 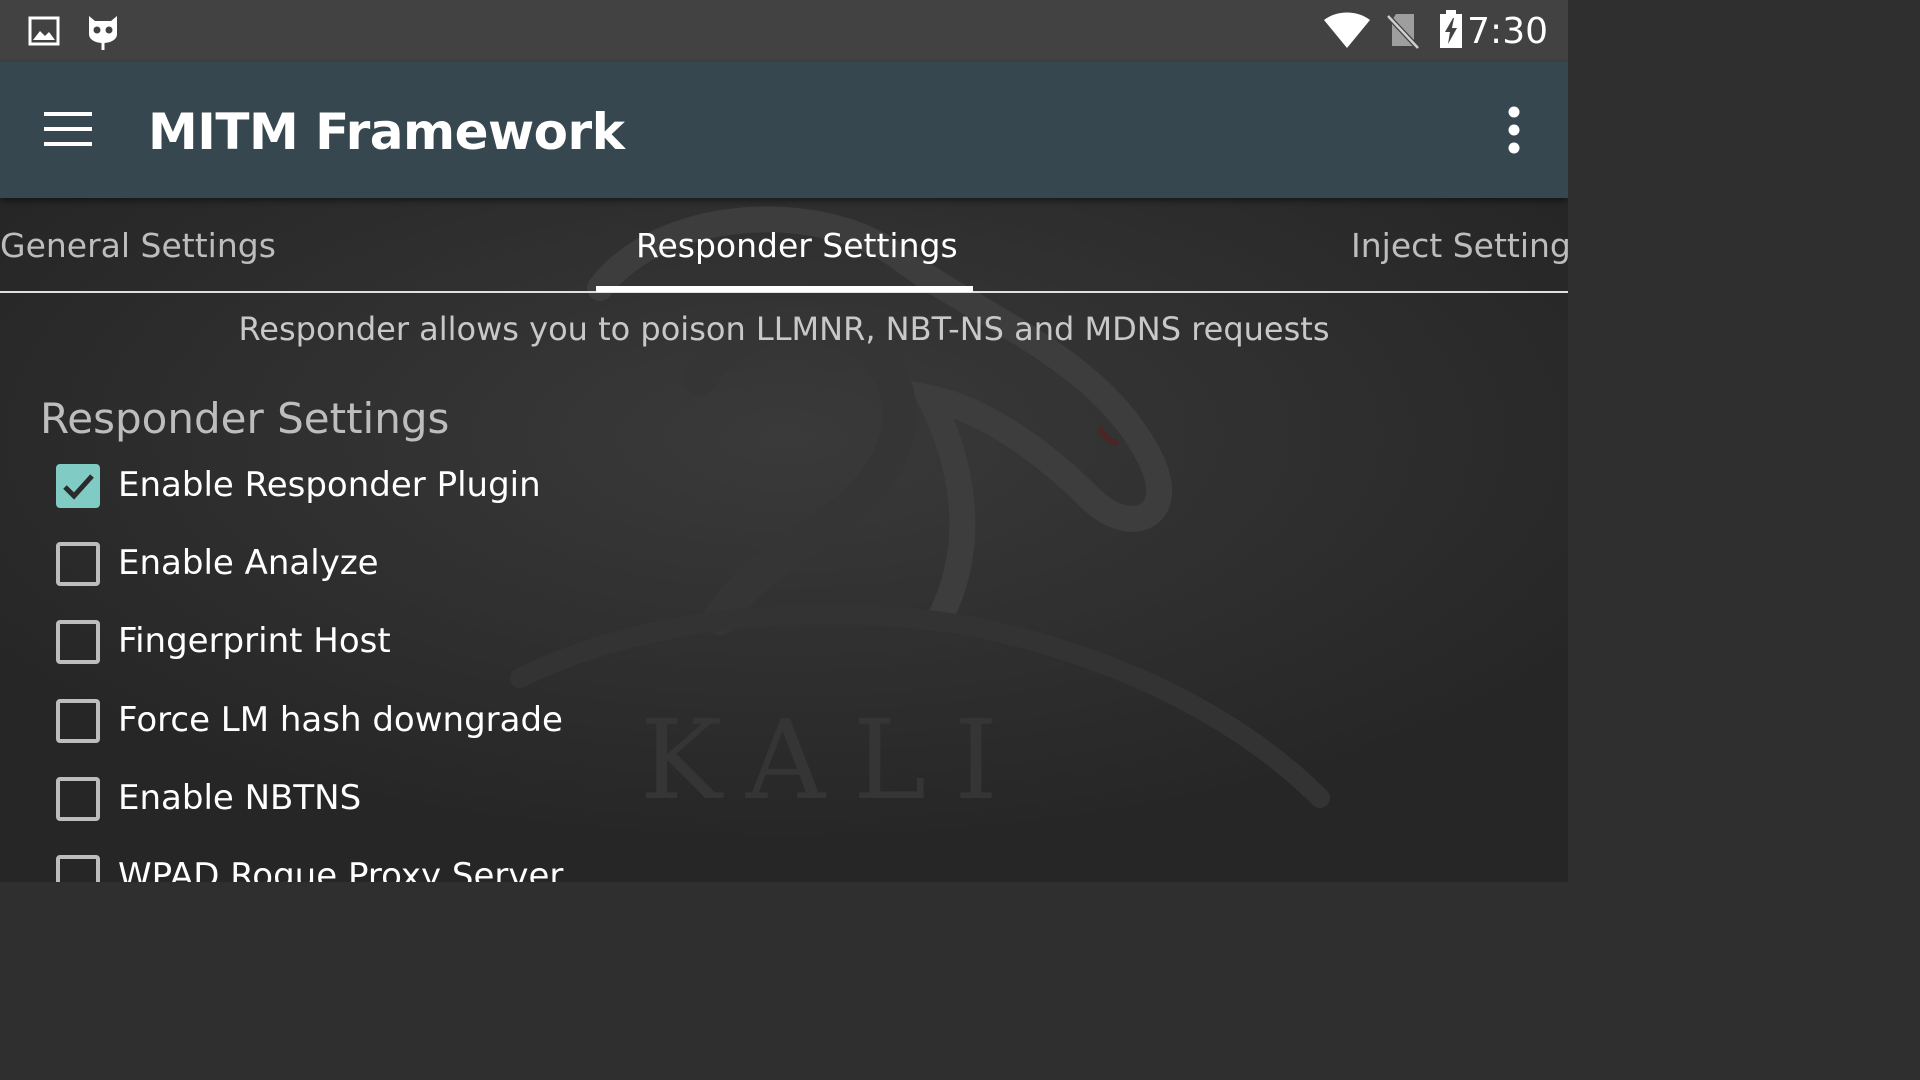 I want to click on hamburger-menu-icon, so click(x=68, y=129).